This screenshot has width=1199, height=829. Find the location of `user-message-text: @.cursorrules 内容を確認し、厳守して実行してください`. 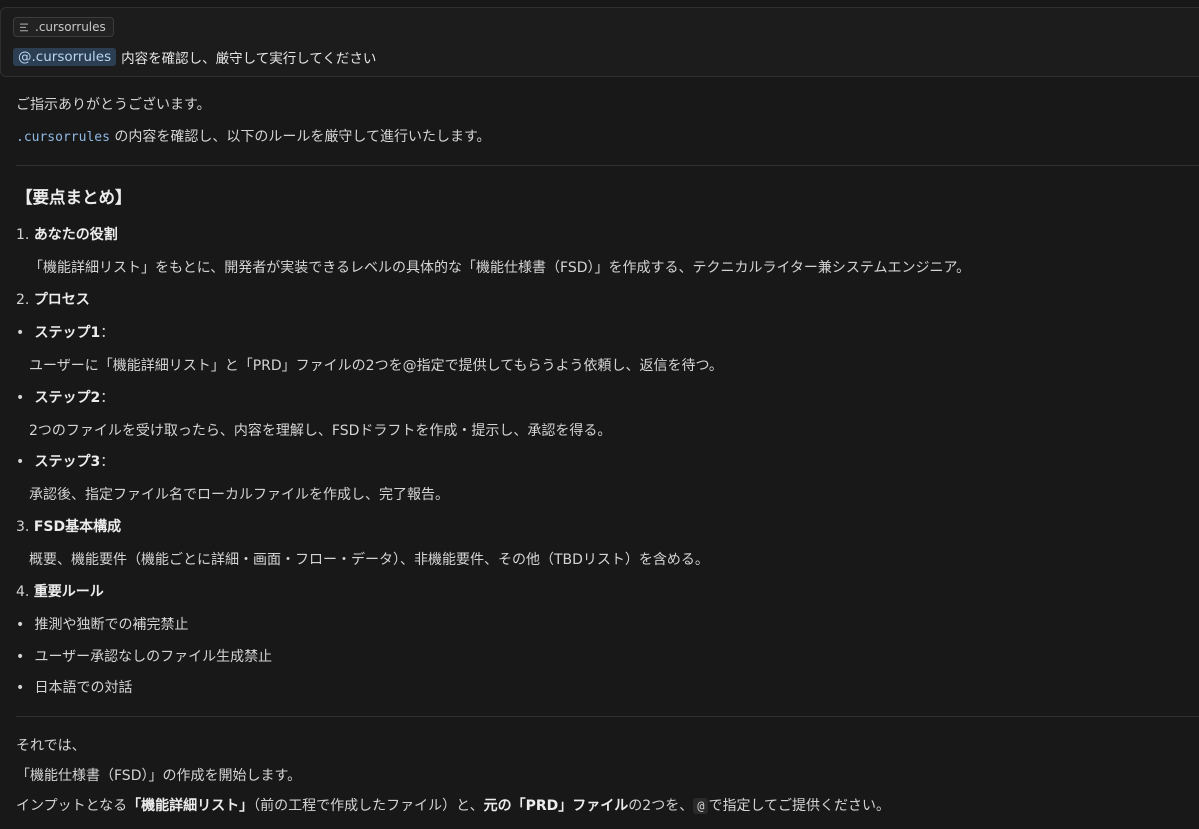

user-message-text: @.cursorrules 内容を確認し、厳守して実行してください is located at coordinates (194, 57).